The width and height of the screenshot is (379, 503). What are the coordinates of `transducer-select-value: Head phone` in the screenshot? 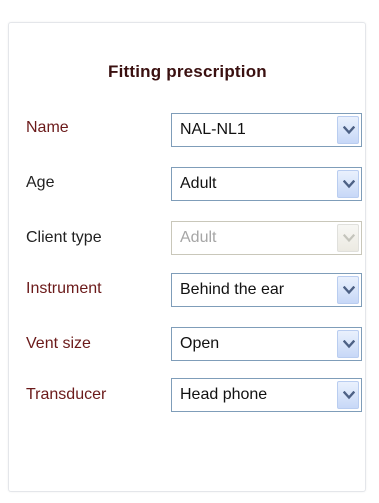 It's located at (224, 394).